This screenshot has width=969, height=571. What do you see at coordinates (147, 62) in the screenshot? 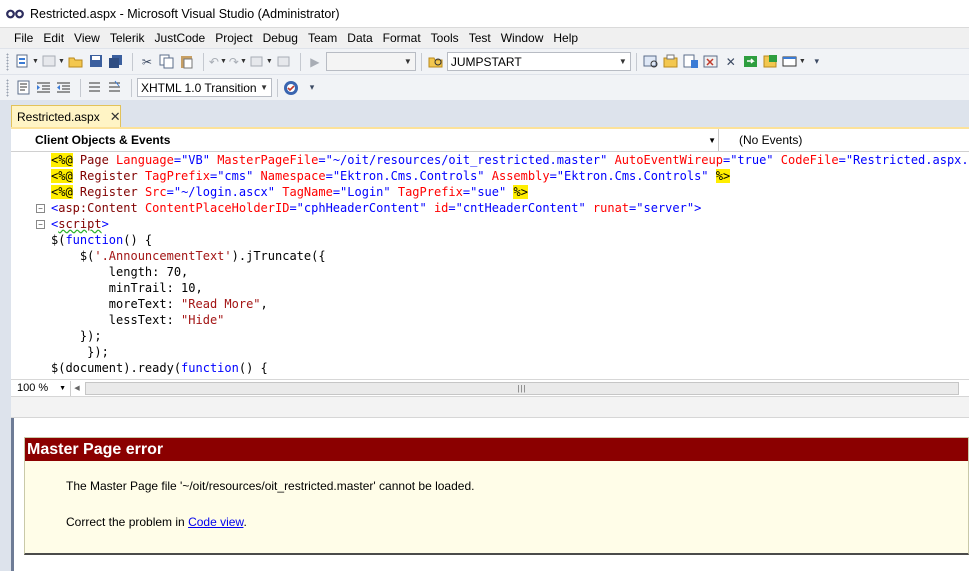
I see `cut-icon: ✂` at bounding box center [147, 62].